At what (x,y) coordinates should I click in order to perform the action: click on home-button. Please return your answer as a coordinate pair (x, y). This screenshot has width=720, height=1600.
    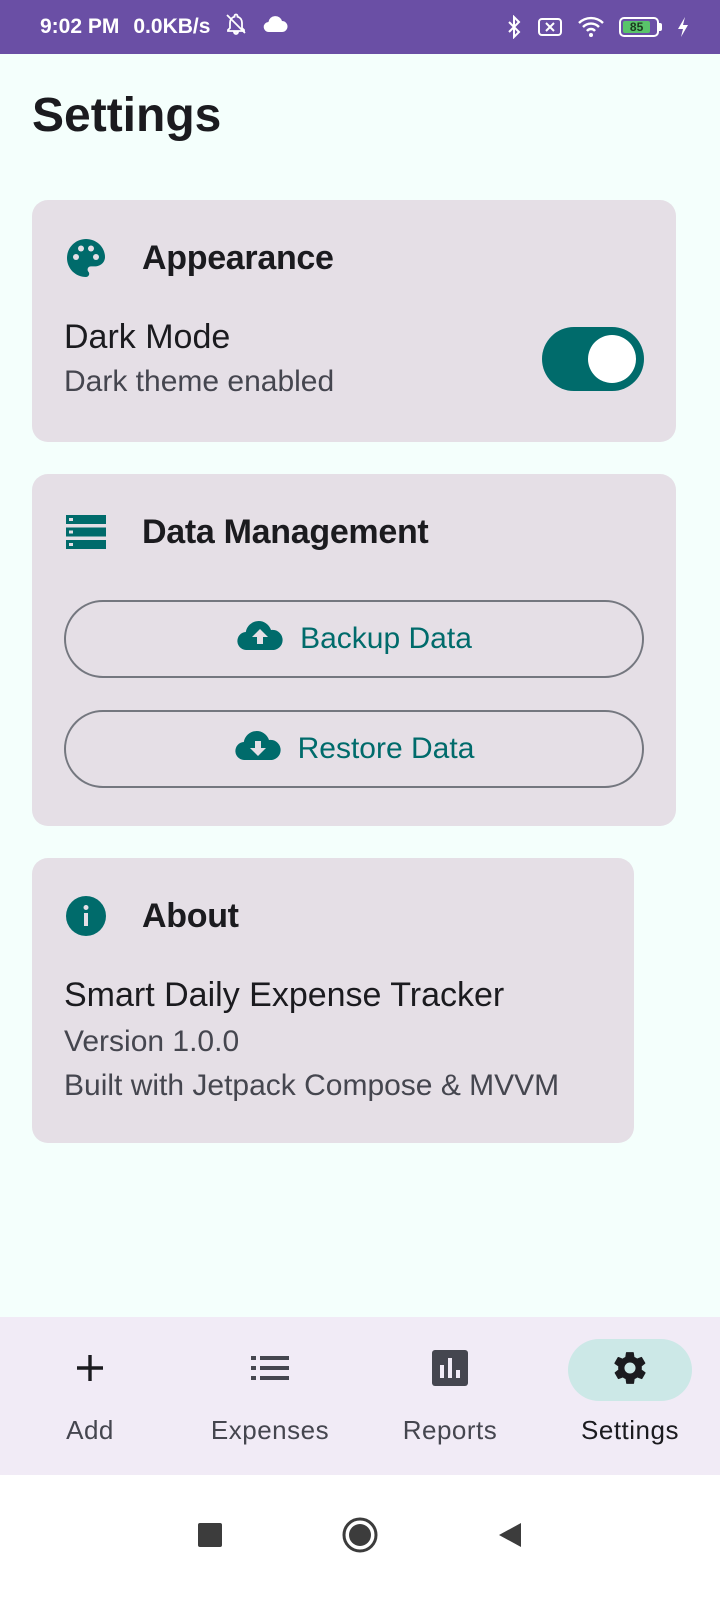
    Looking at the image, I should click on (360, 1537).